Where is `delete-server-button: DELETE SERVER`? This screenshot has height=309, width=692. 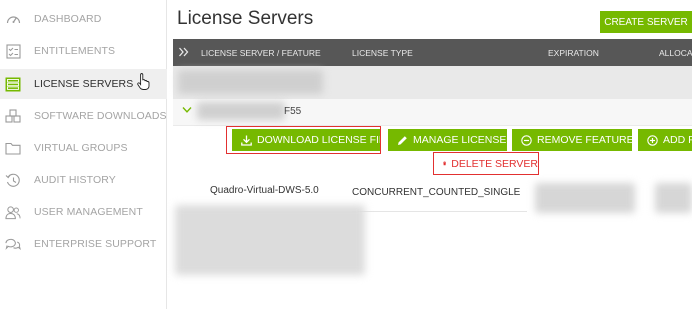 delete-server-button: DELETE SERVER is located at coordinates (486, 163).